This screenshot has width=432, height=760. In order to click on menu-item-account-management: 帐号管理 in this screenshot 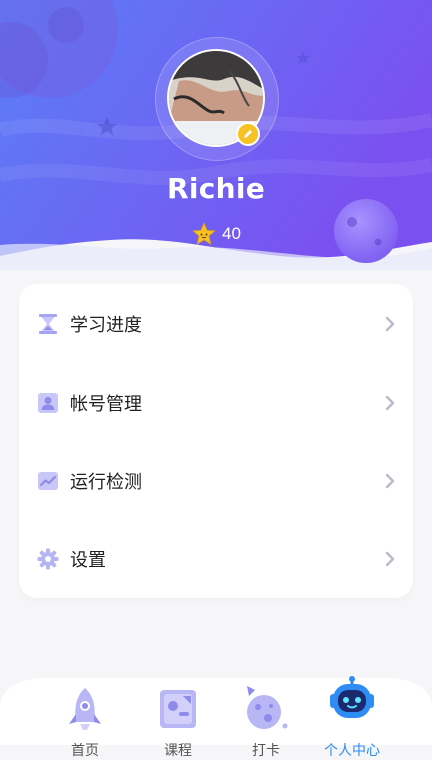, I will do `click(216, 403)`.